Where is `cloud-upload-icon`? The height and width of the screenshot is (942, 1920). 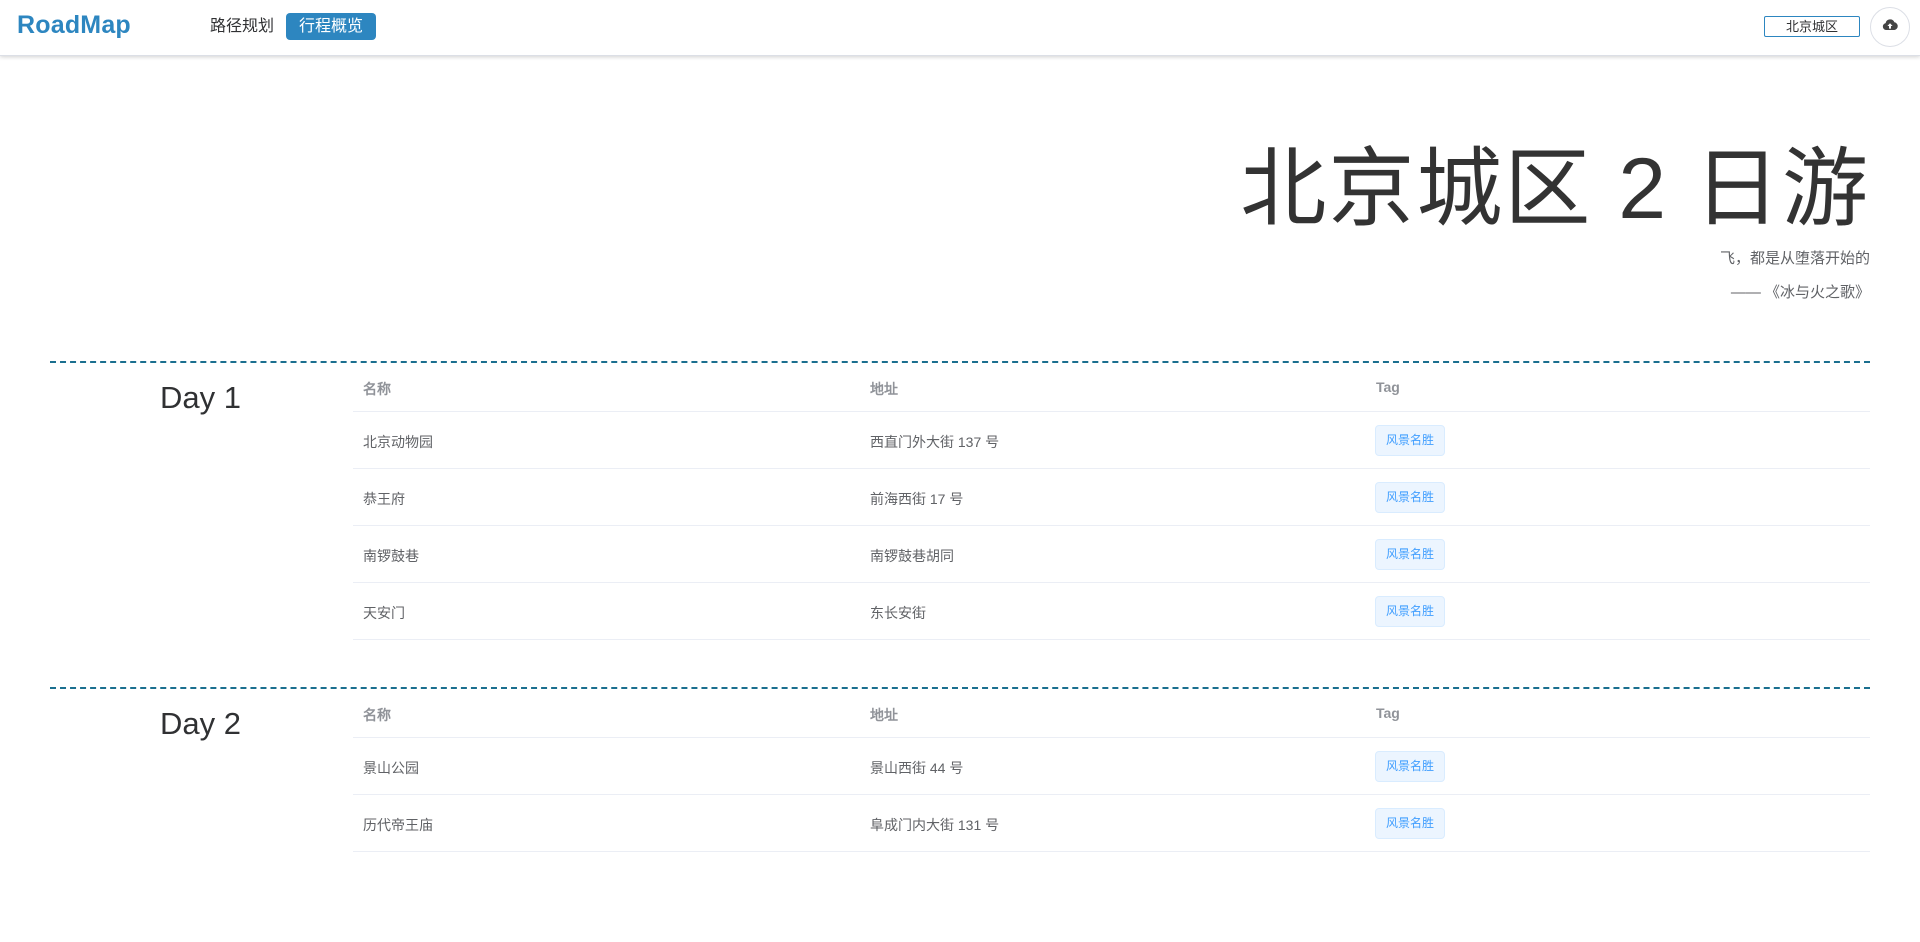 cloud-upload-icon is located at coordinates (1890, 27).